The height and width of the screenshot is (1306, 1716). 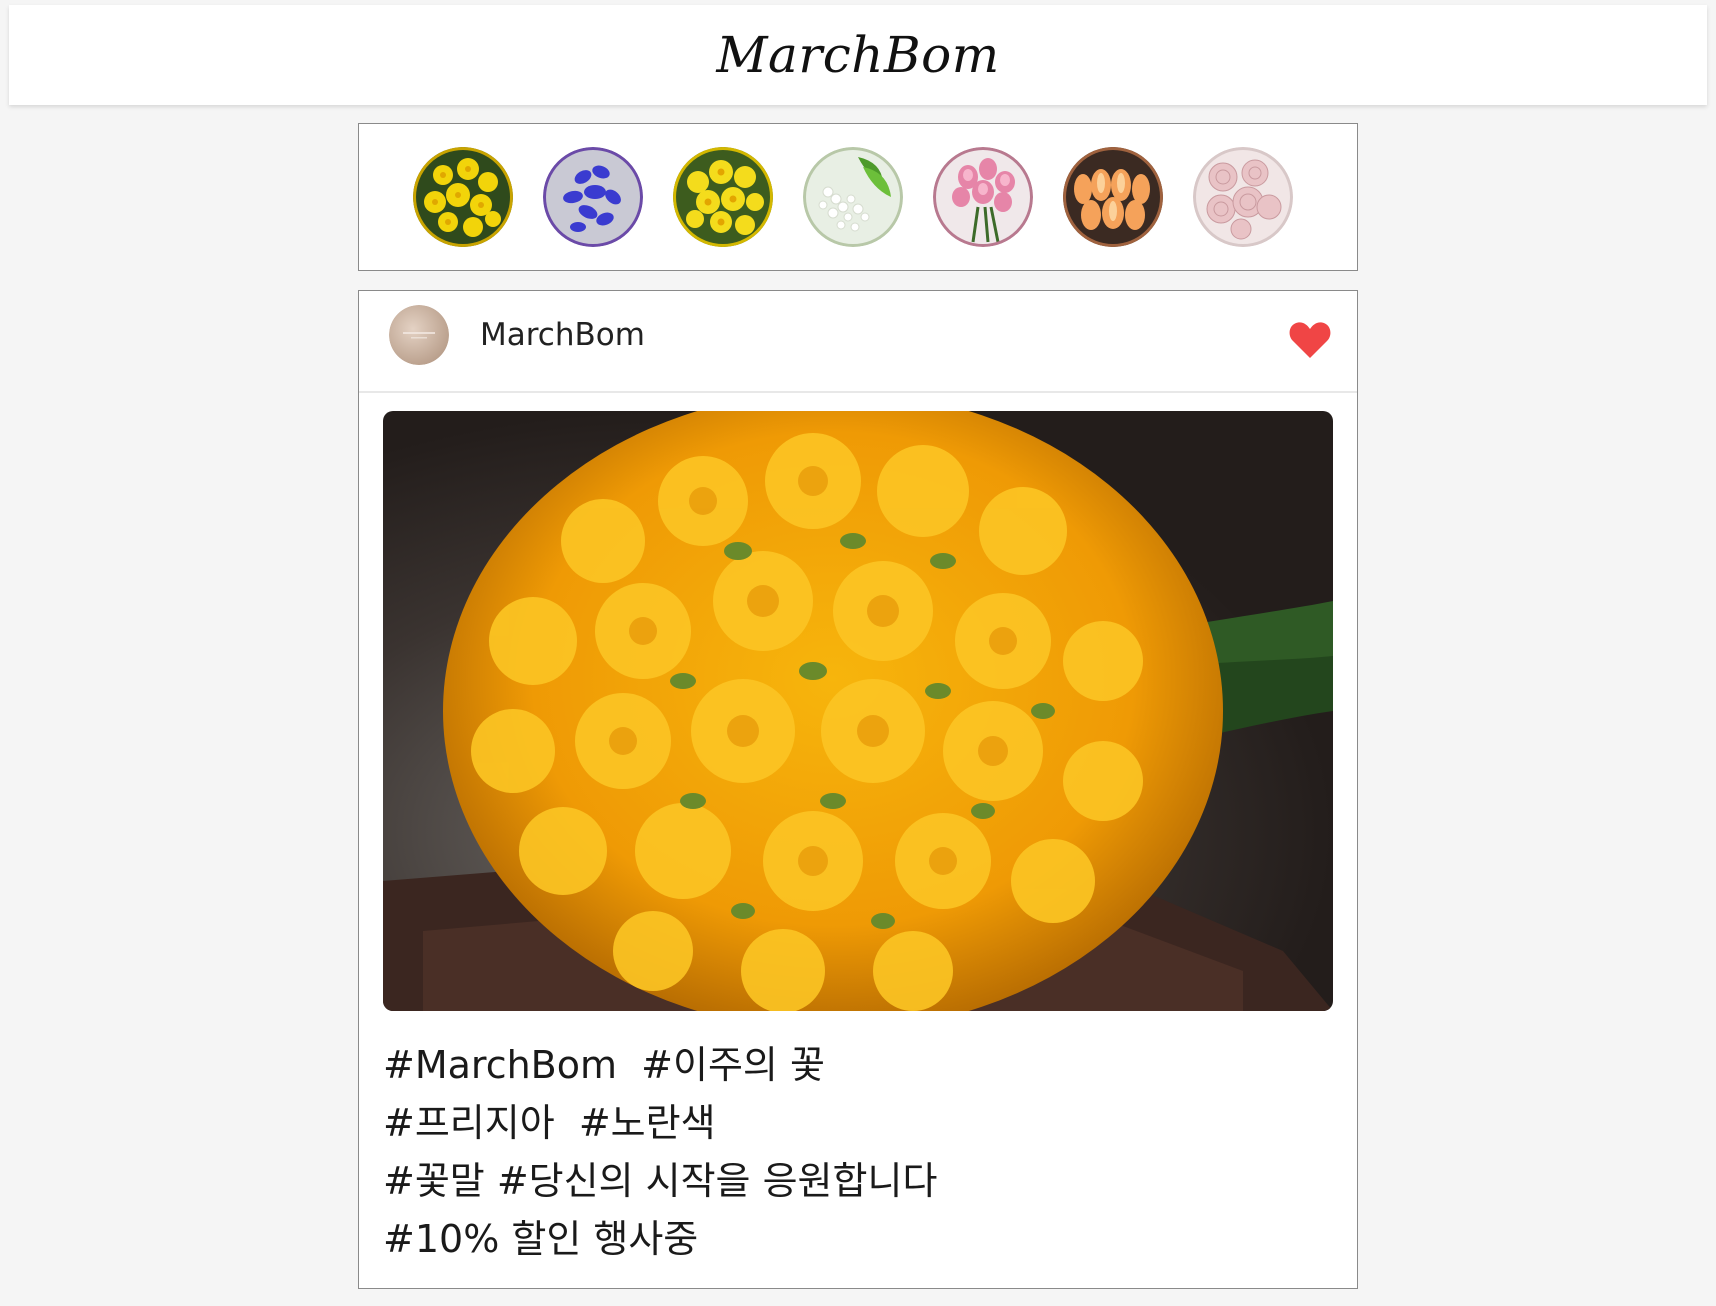 I want to click on ranunculus-story-icon, so click(x=1243, y=197).